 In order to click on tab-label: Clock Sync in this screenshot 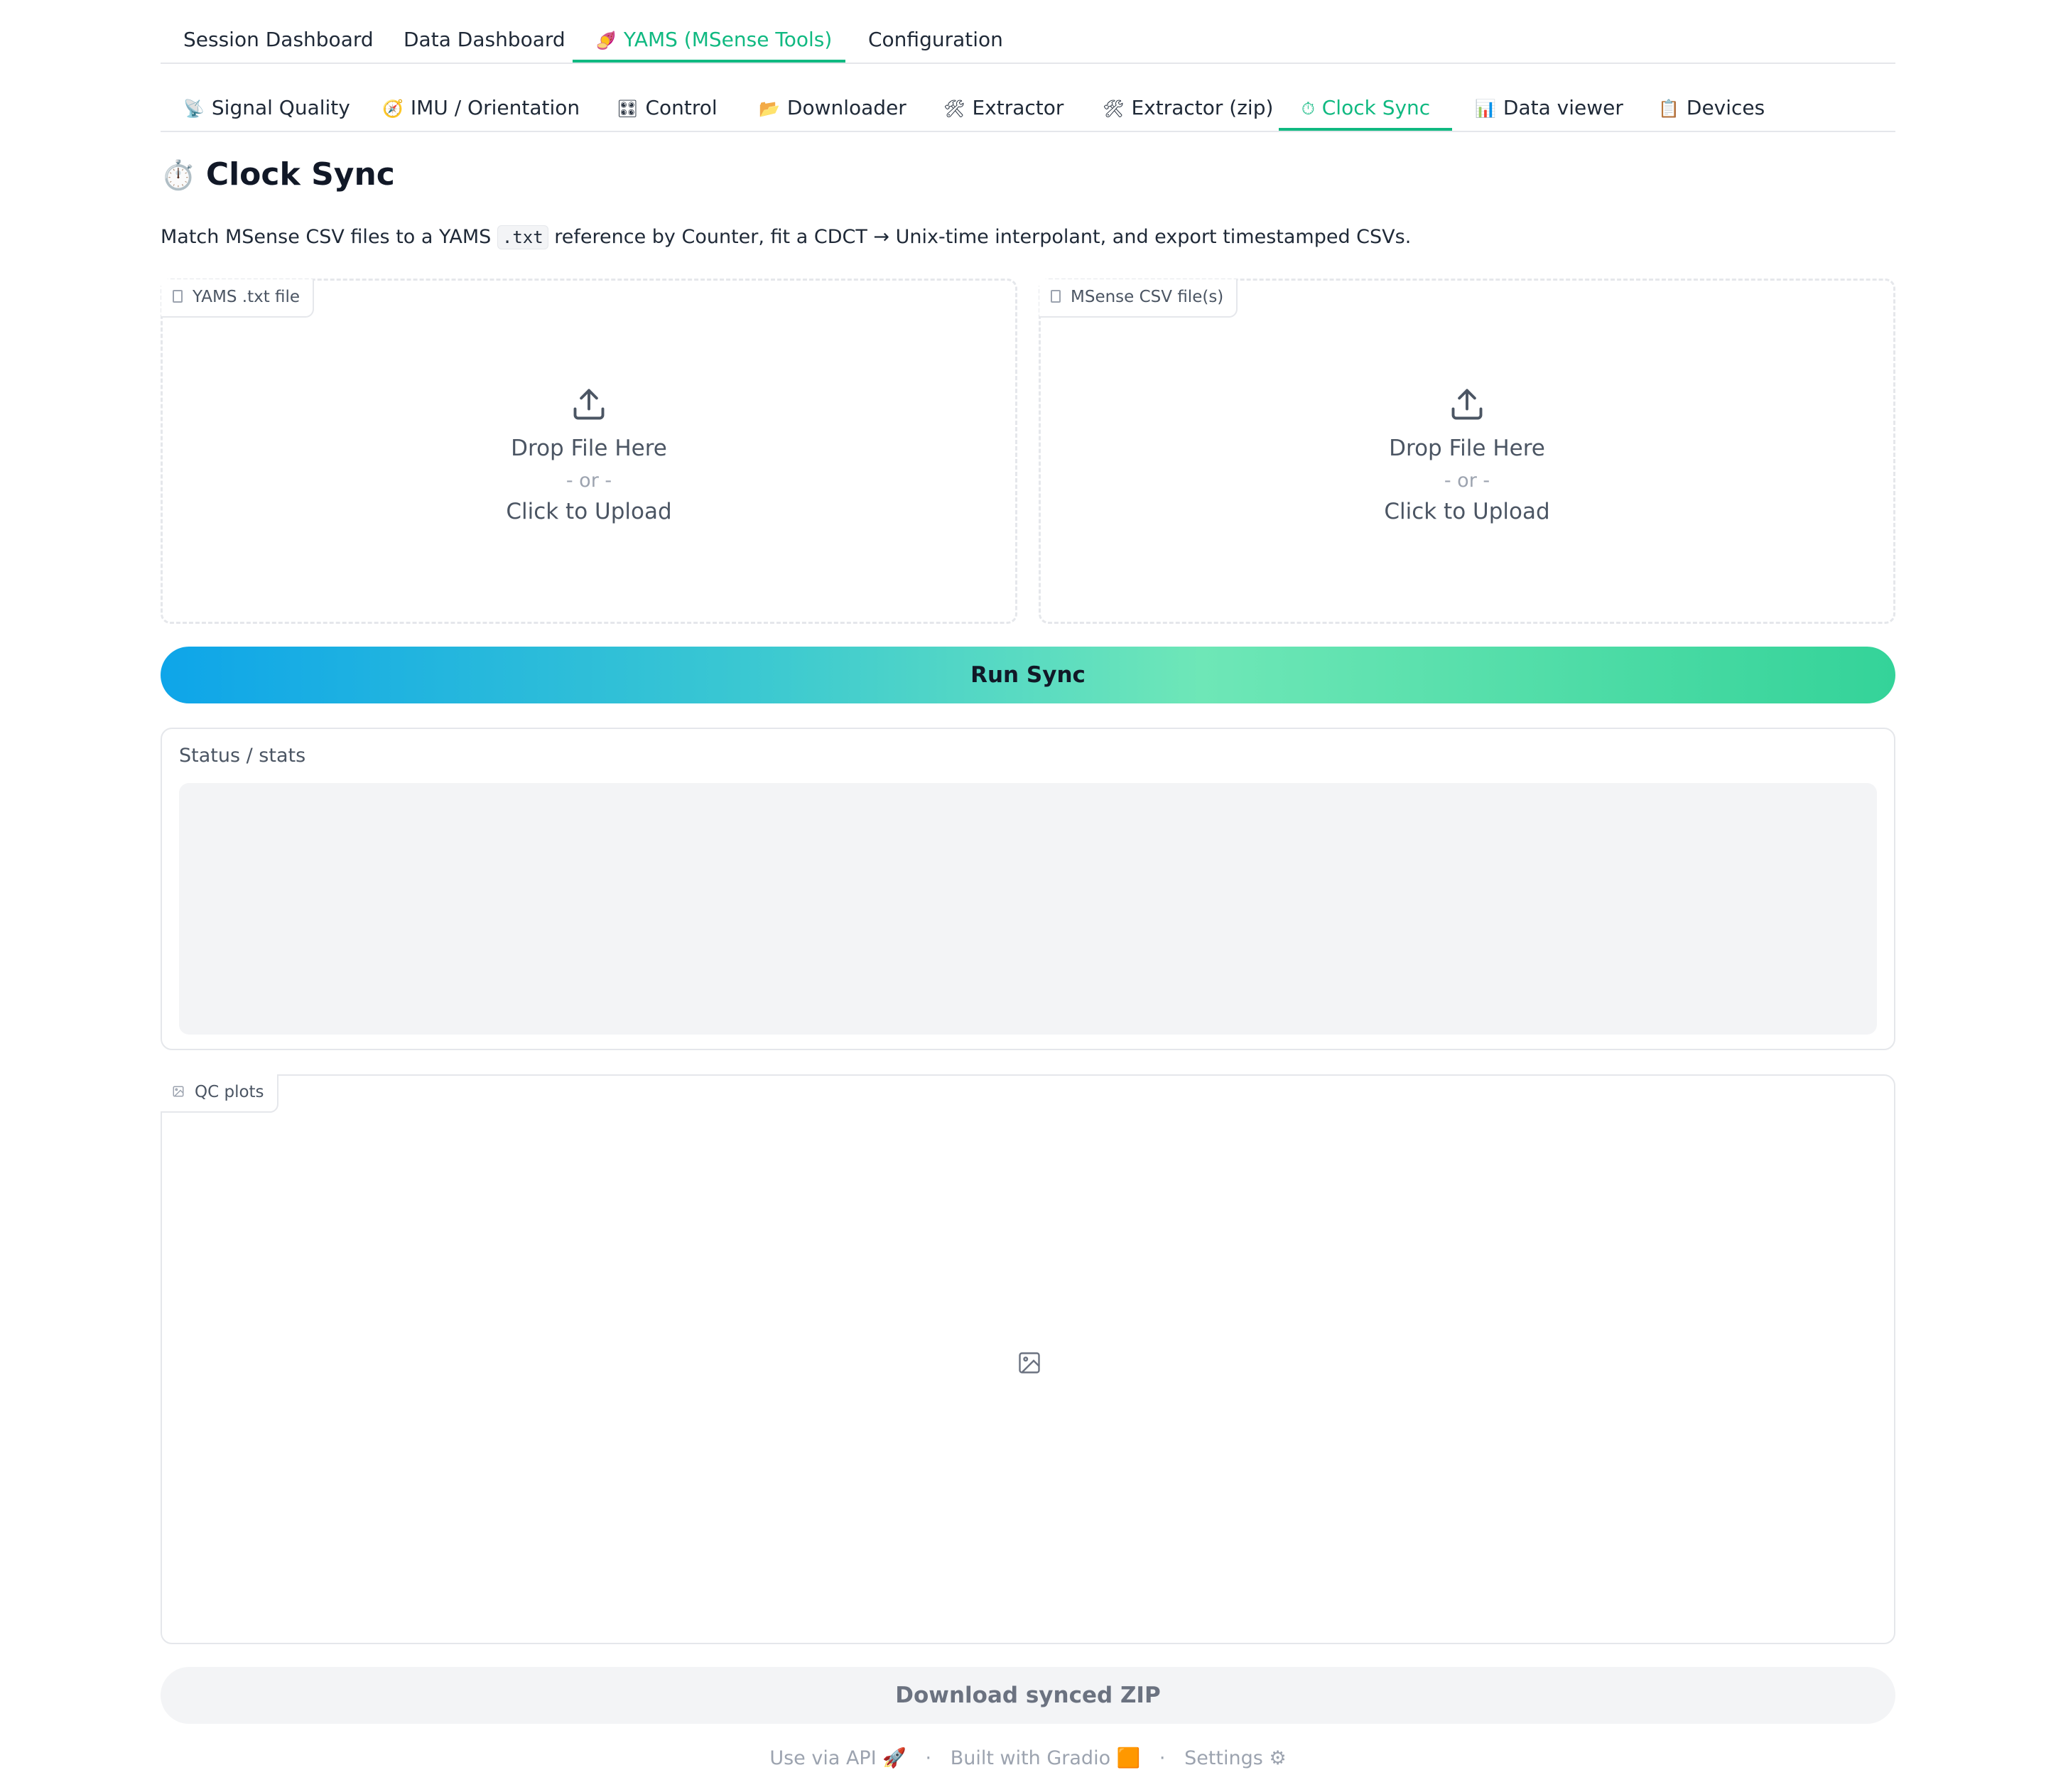, I will do `click(1376, 107)`.